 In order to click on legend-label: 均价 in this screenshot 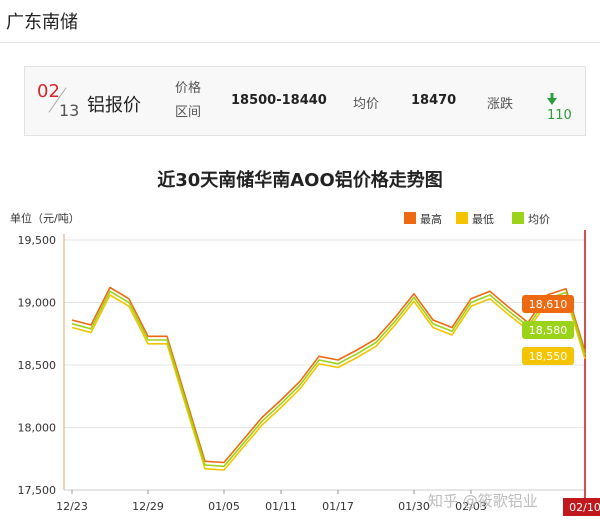, I will do `click(539, 219)`.